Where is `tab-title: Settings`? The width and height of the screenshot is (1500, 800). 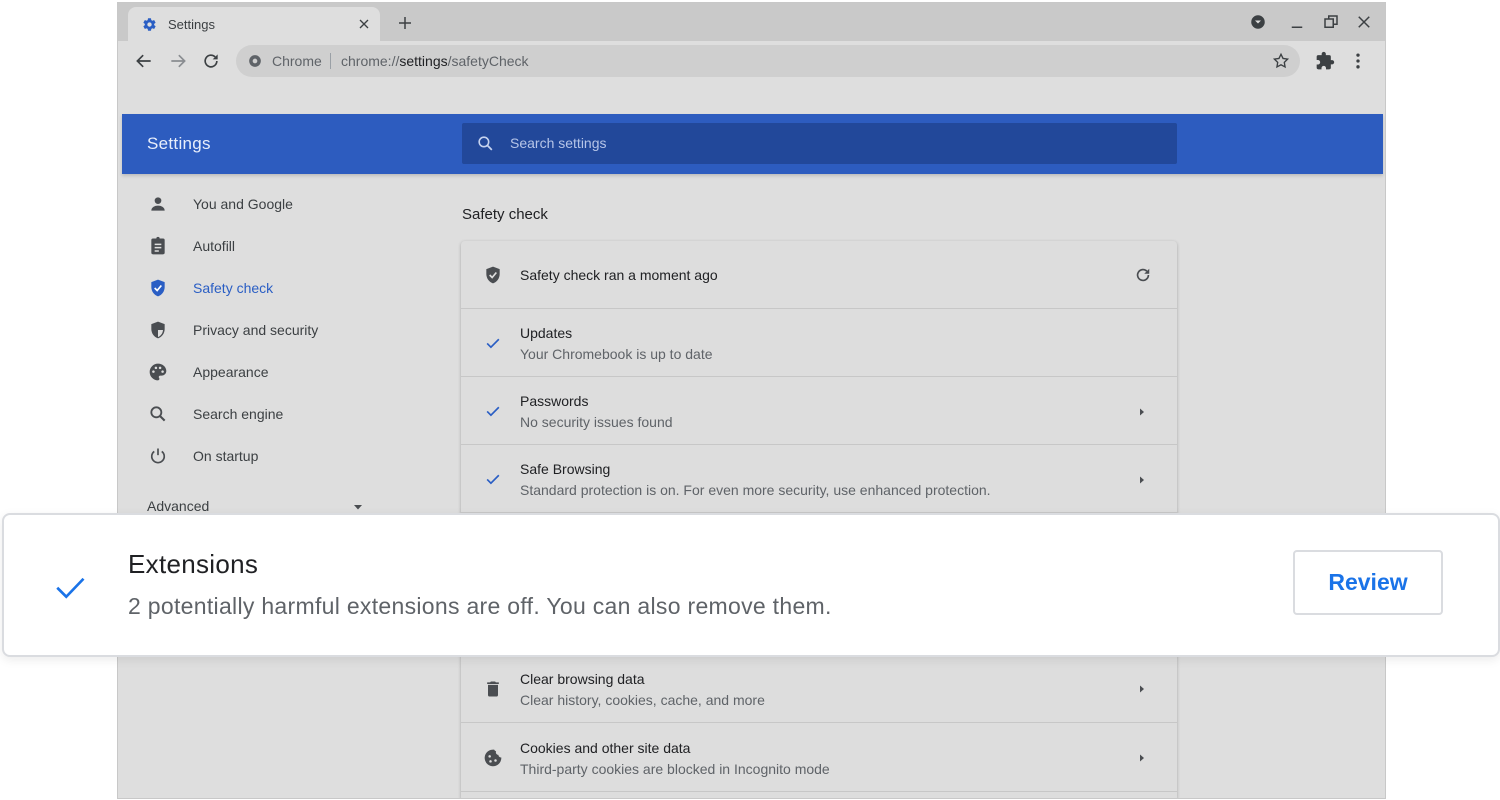 tab-title: Settings is located at coordinates (191, 24).